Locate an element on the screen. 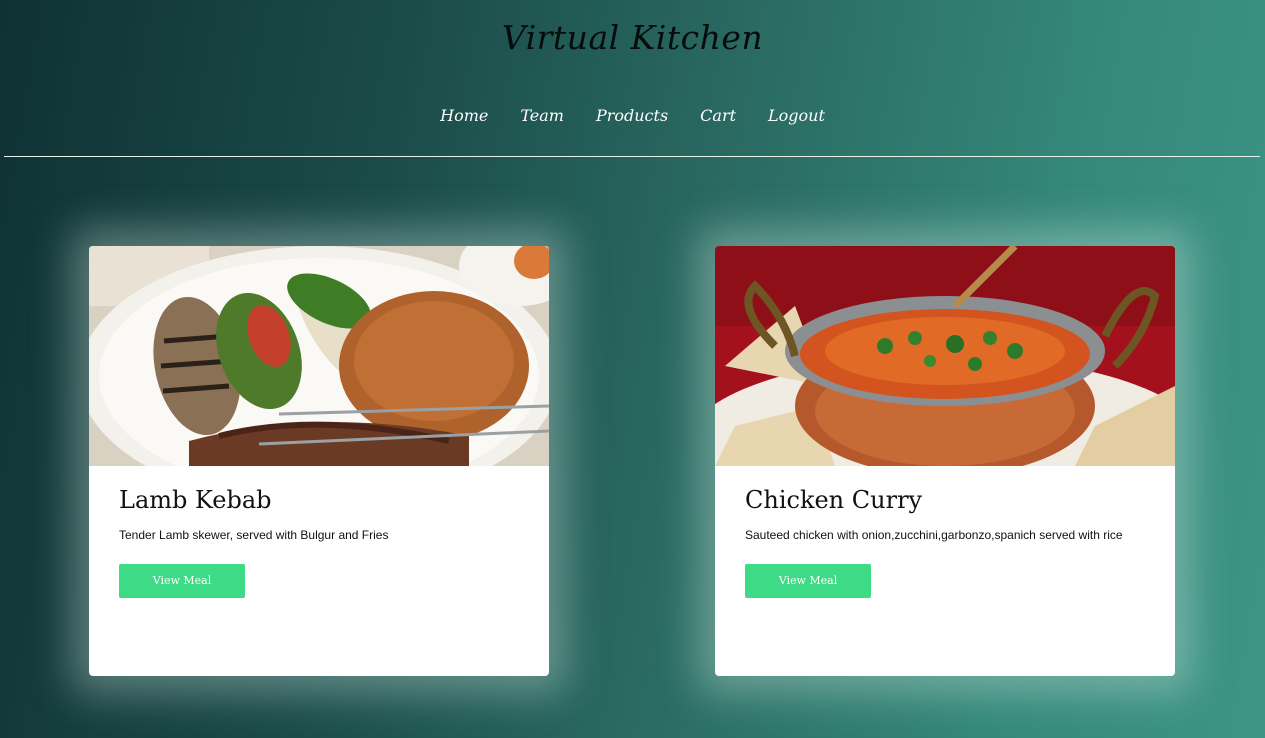 This screenshot has height=738, width=1265. main-nav: Home Team Products Cart Logout is located at coordinates (632, 115).